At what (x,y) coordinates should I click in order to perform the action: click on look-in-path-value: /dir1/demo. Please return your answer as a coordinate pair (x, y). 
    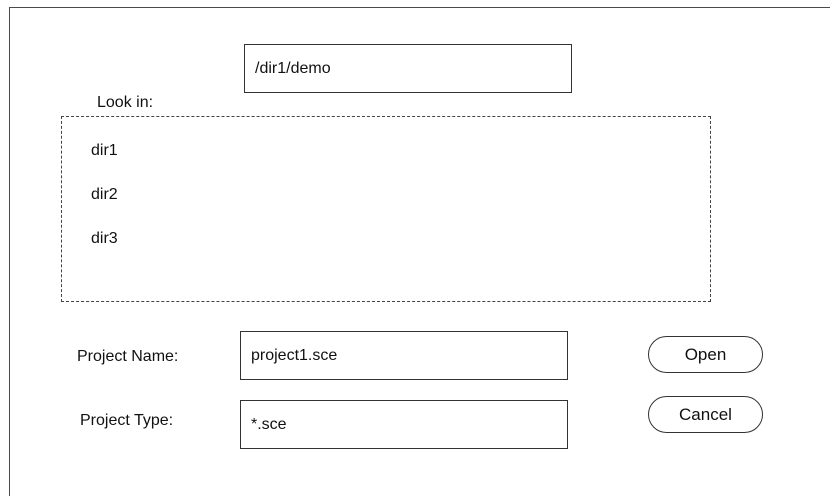
    Looking at the image, I should click on (293, 68).